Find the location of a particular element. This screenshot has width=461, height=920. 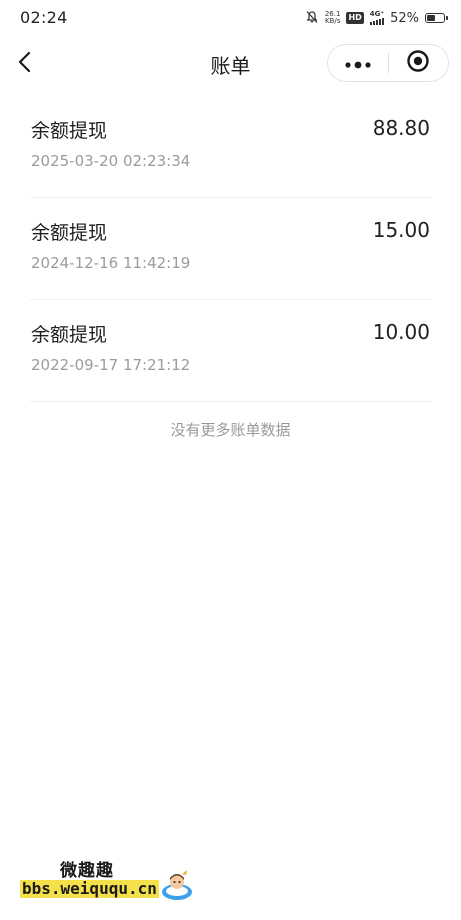

navigation-bar: 账单 is located at coordinates (230, 64).